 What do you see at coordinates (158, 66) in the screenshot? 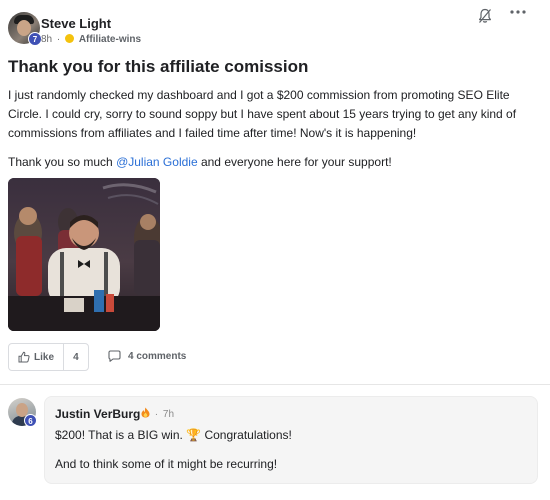
I see `post-title: Thank you for this affiliate comission` at bounding box center [158, 66].